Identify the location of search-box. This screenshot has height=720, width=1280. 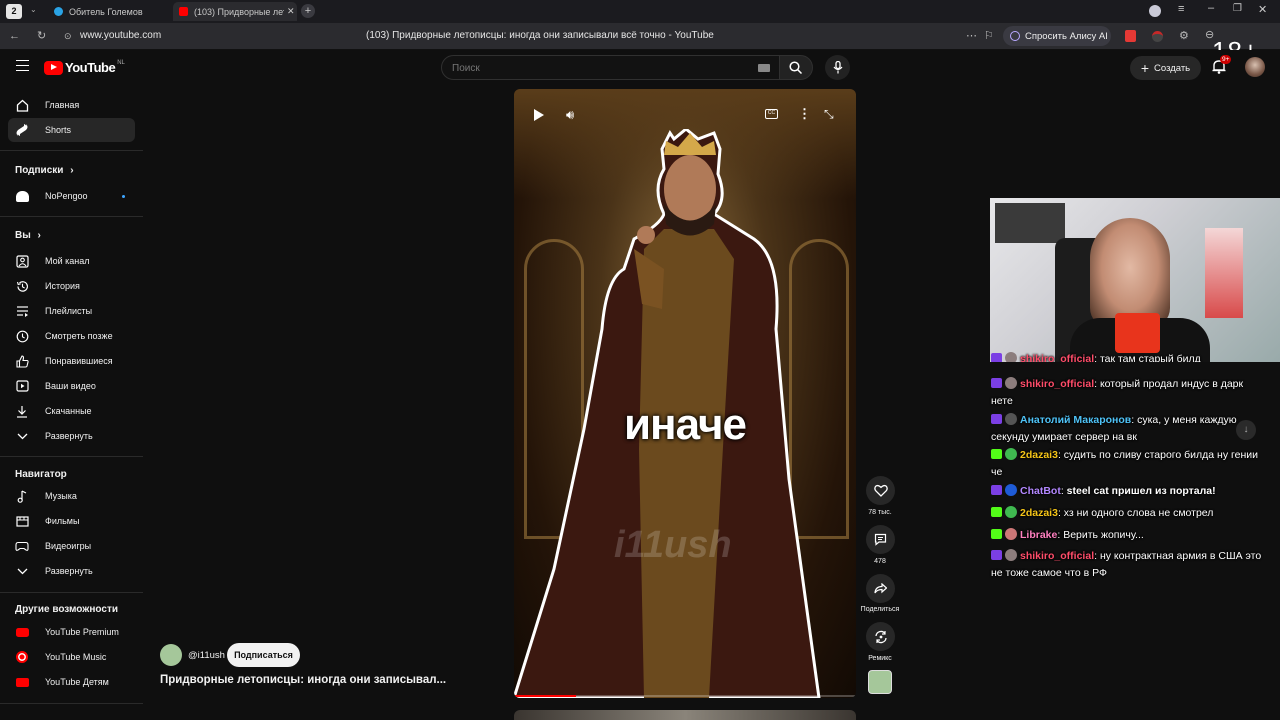
(611, 67).